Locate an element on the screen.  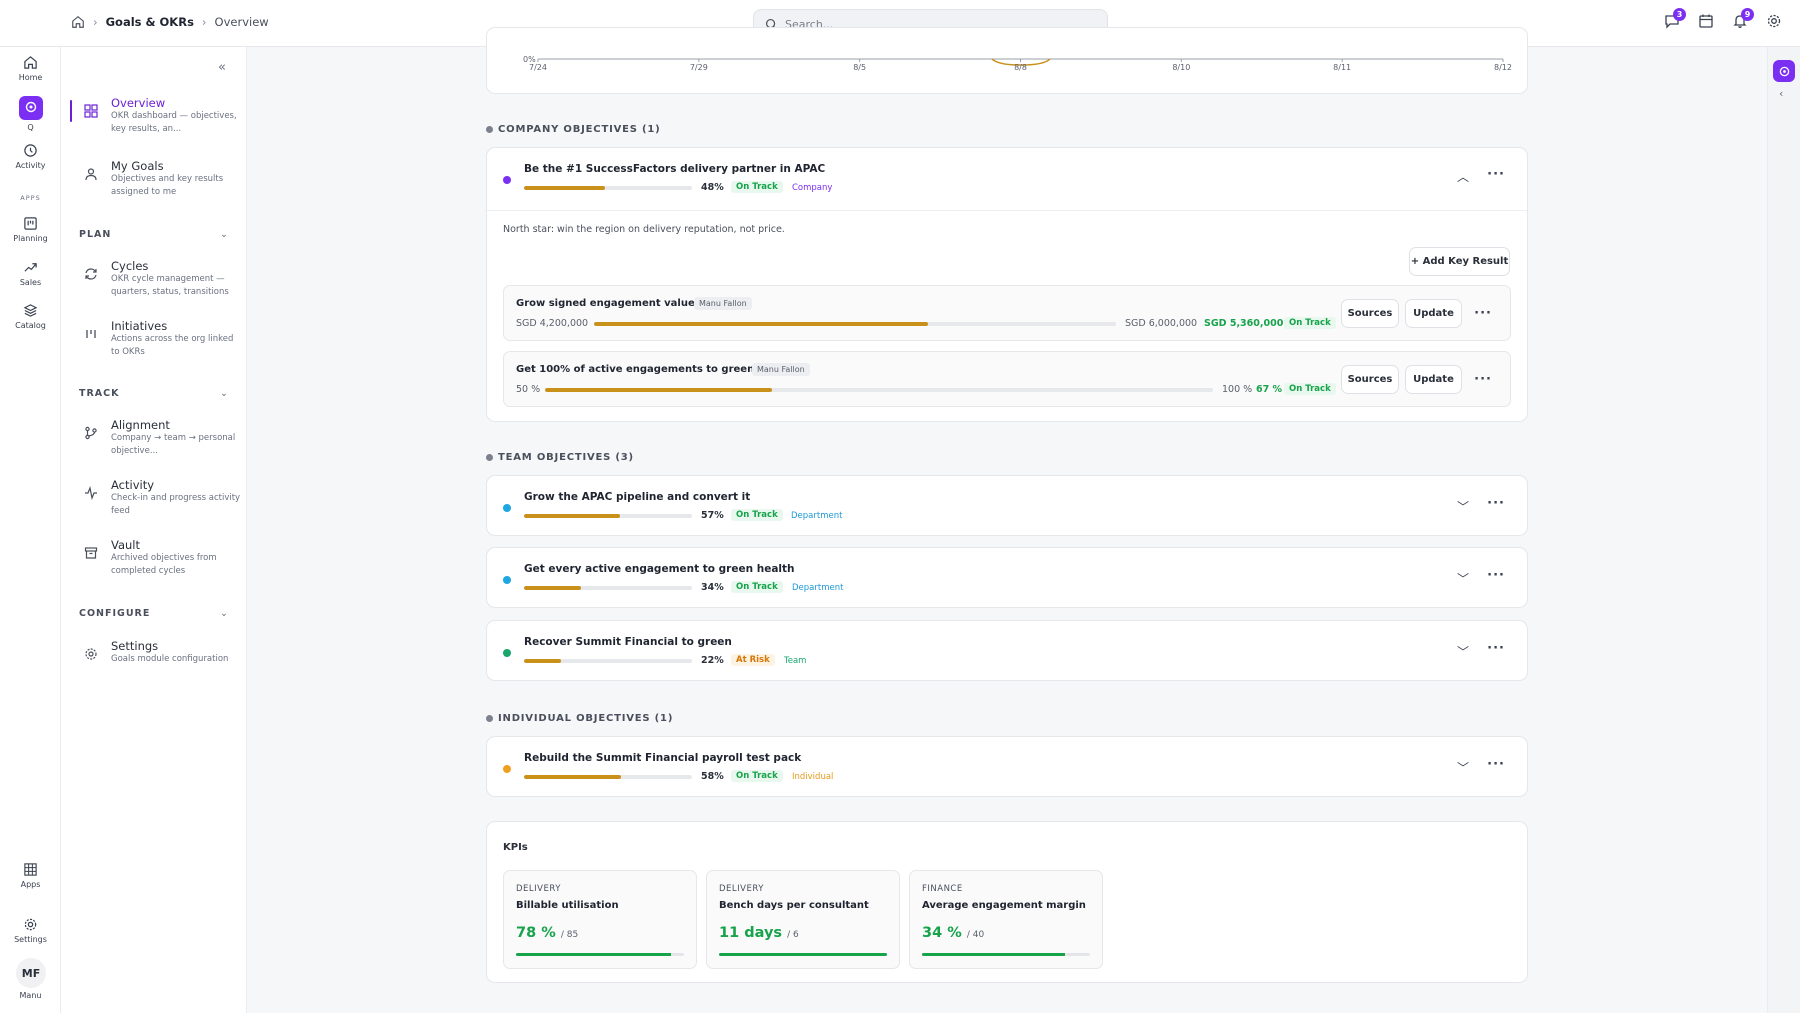
objective-progress-pct: 22% is located at coordinates (712, 660).